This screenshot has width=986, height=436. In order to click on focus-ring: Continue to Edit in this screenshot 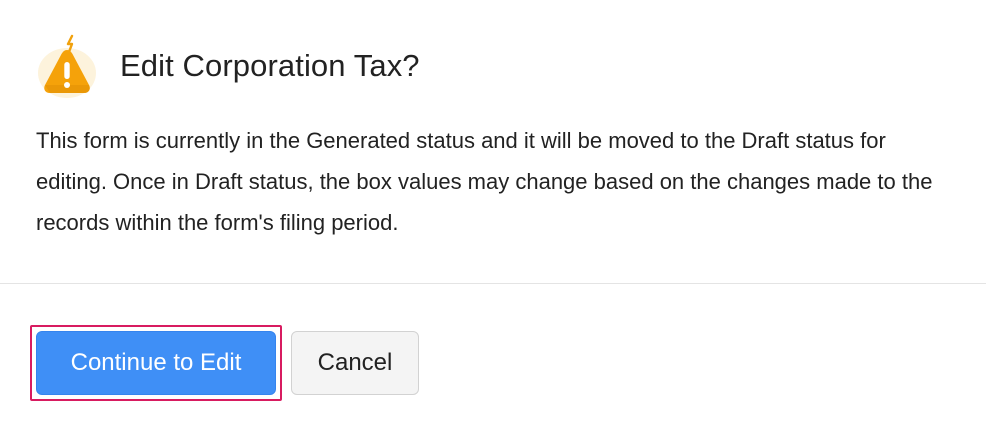, I will do `click(156, 363)`.